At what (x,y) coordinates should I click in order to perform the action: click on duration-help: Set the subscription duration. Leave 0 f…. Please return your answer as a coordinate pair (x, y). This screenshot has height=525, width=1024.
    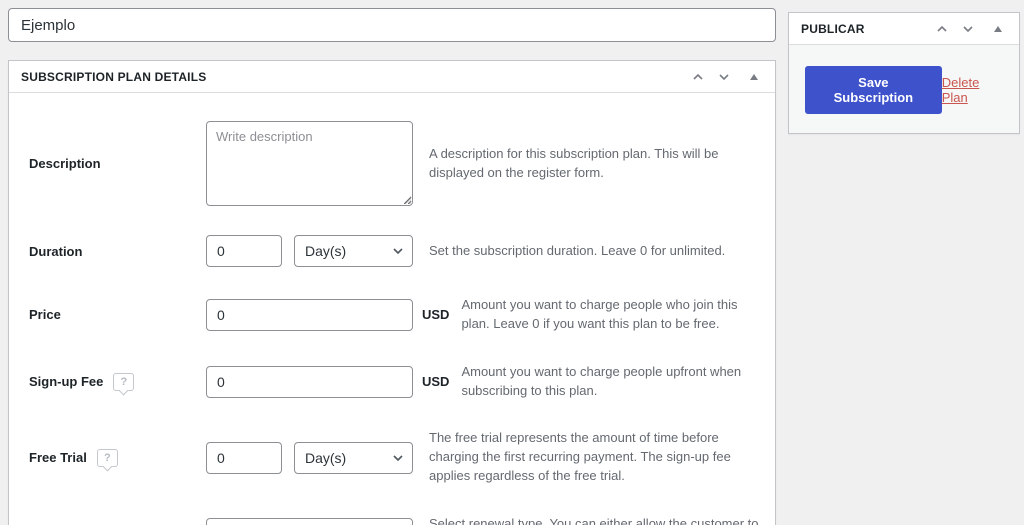
    Looking at the image, I should click on (577, 250).